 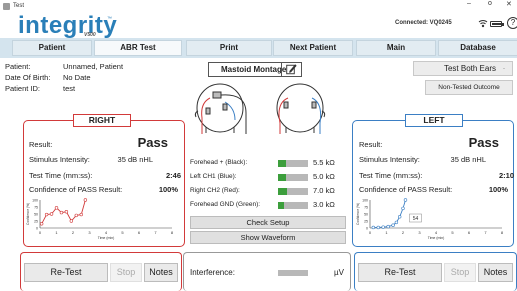 What do you see at coordinates (106, 232) in the screenshot?
I see `chart-x-tick-label: 4` at bounding box center [106, 232].